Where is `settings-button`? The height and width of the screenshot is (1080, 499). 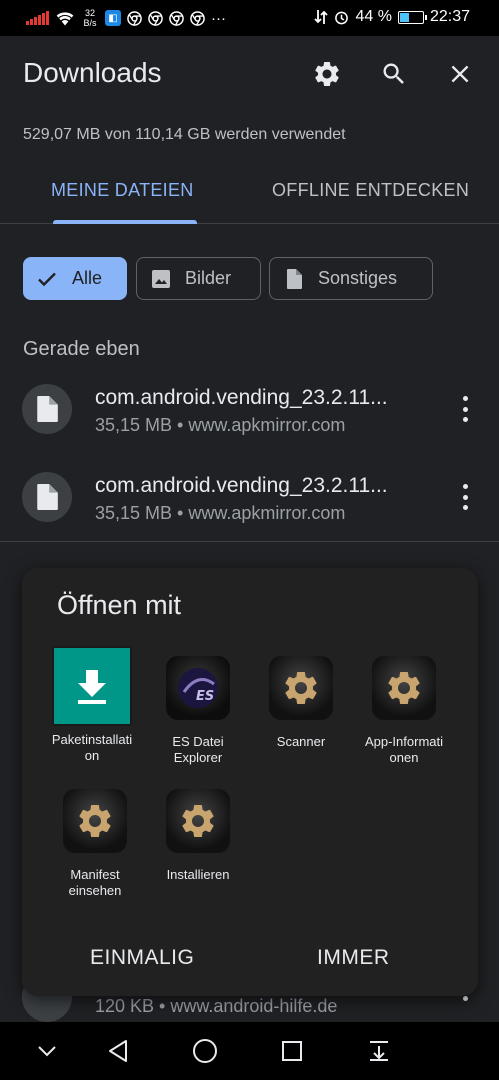
settings-button is located at coordinates (327, 74).